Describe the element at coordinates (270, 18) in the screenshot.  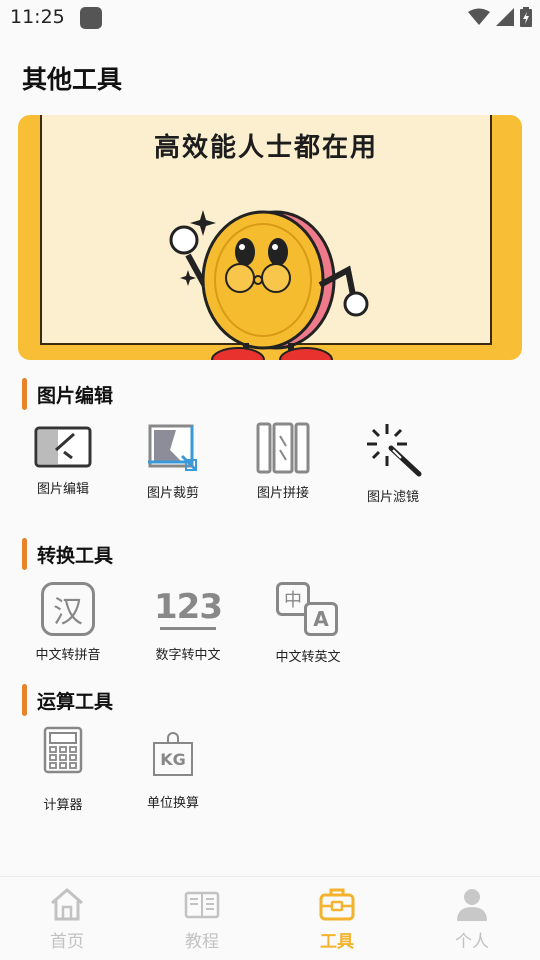
I see `status-bar: 11:25` at that location.